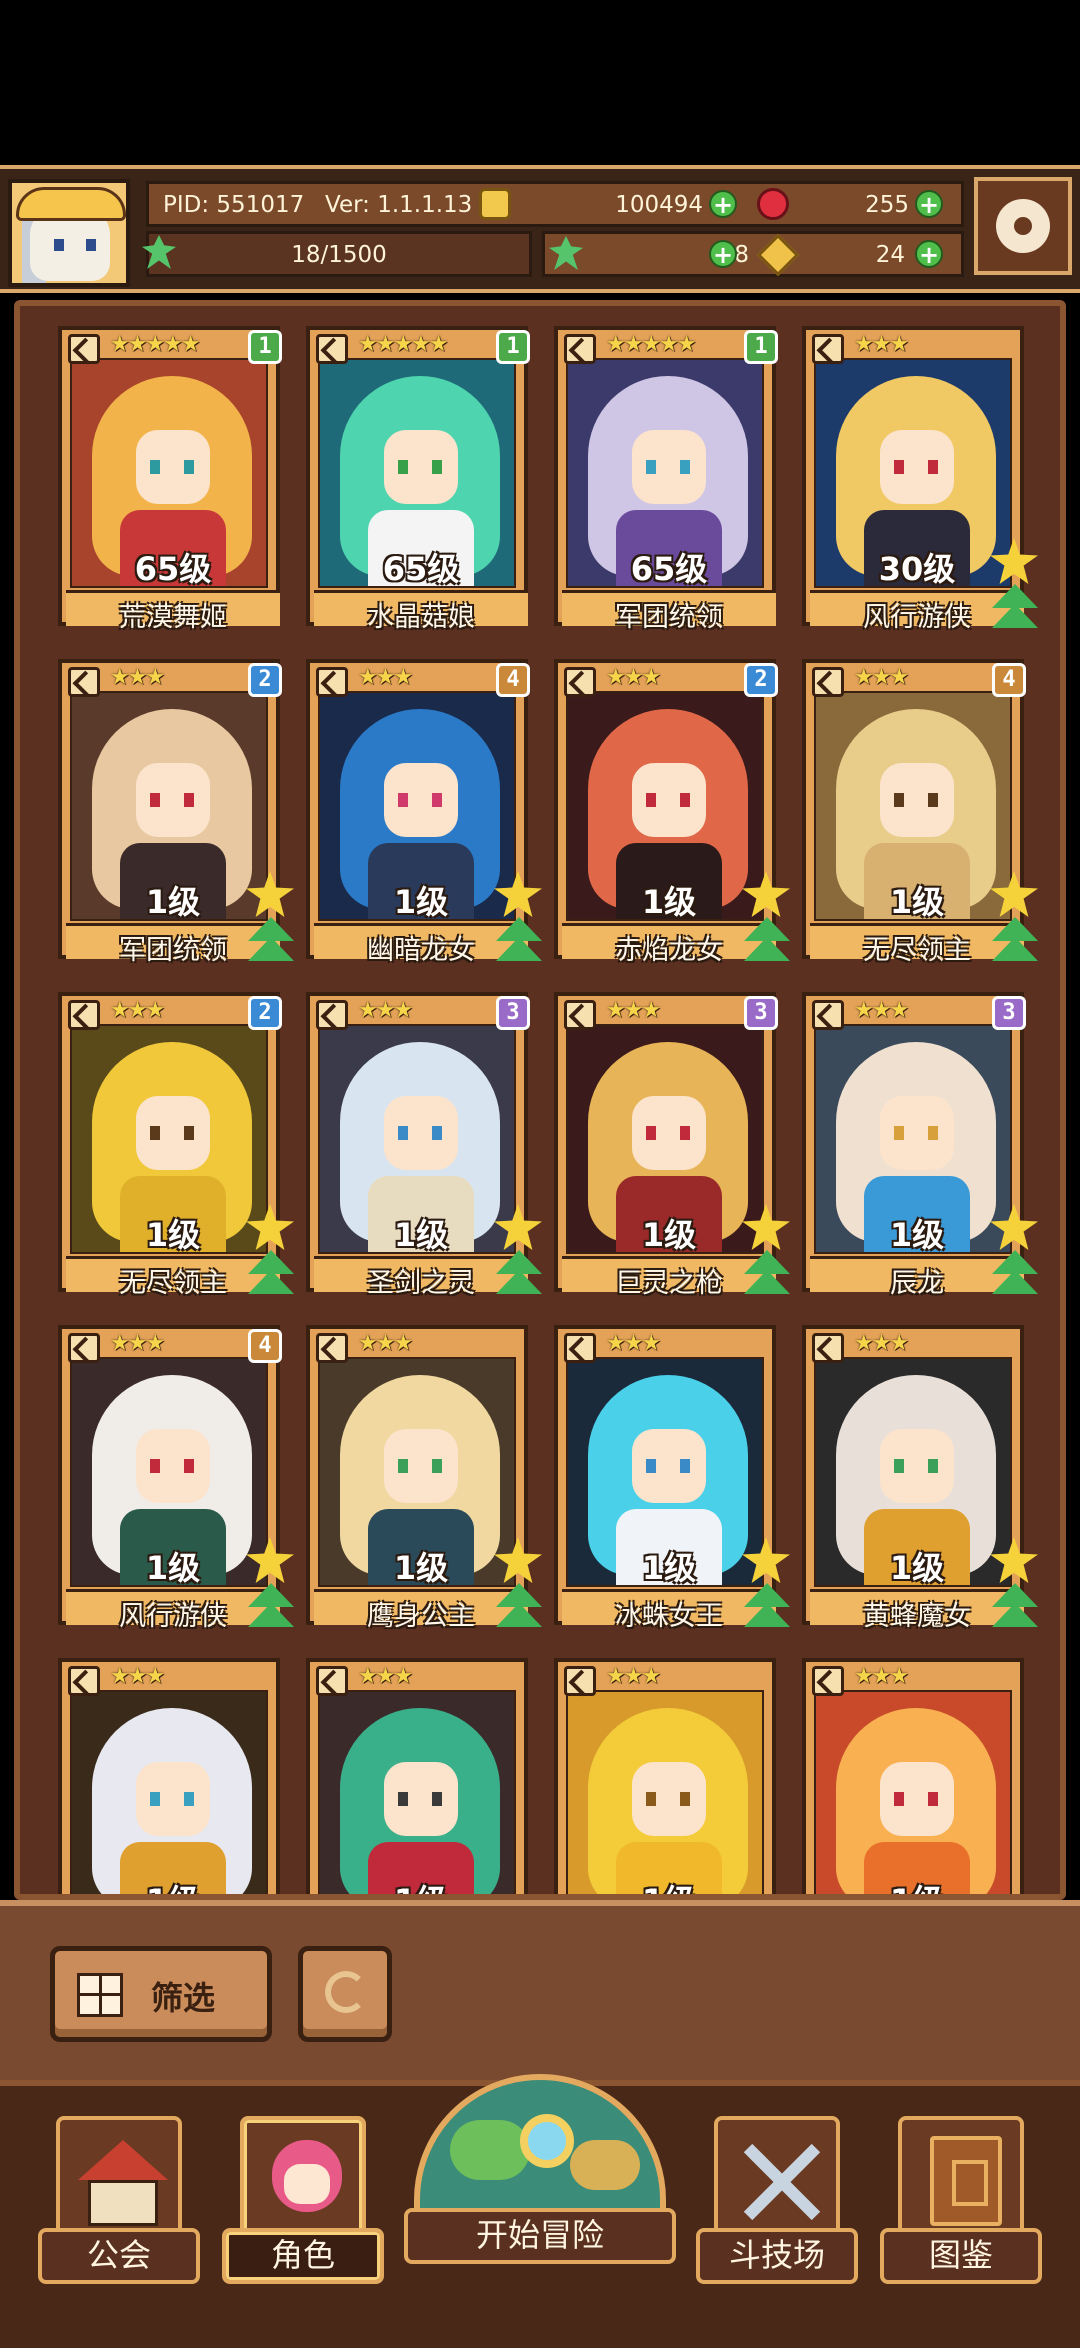 Image resolution: width=1080 pixels, height=2348 pixels. What do you see at coordinates (424, 1145) in the screenshot?
I see `character-card: ★★★ 3 1级 圣剑之灵` at bounding box center [424, 1145].